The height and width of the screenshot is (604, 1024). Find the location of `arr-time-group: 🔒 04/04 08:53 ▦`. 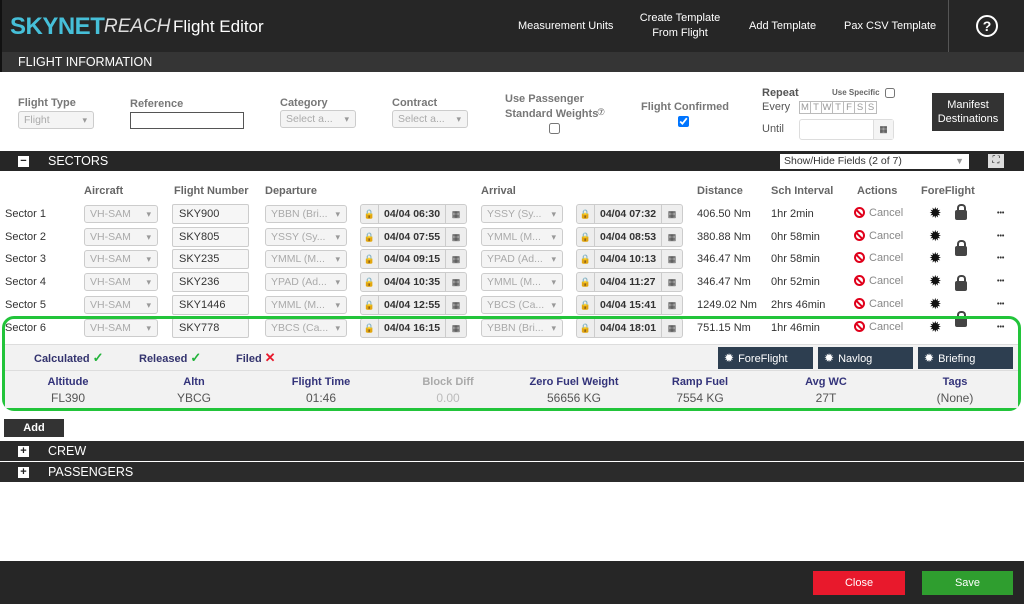

arr-time-group: 🔒 04/04 08:53 ▦ is located at coordinates (629, 237).